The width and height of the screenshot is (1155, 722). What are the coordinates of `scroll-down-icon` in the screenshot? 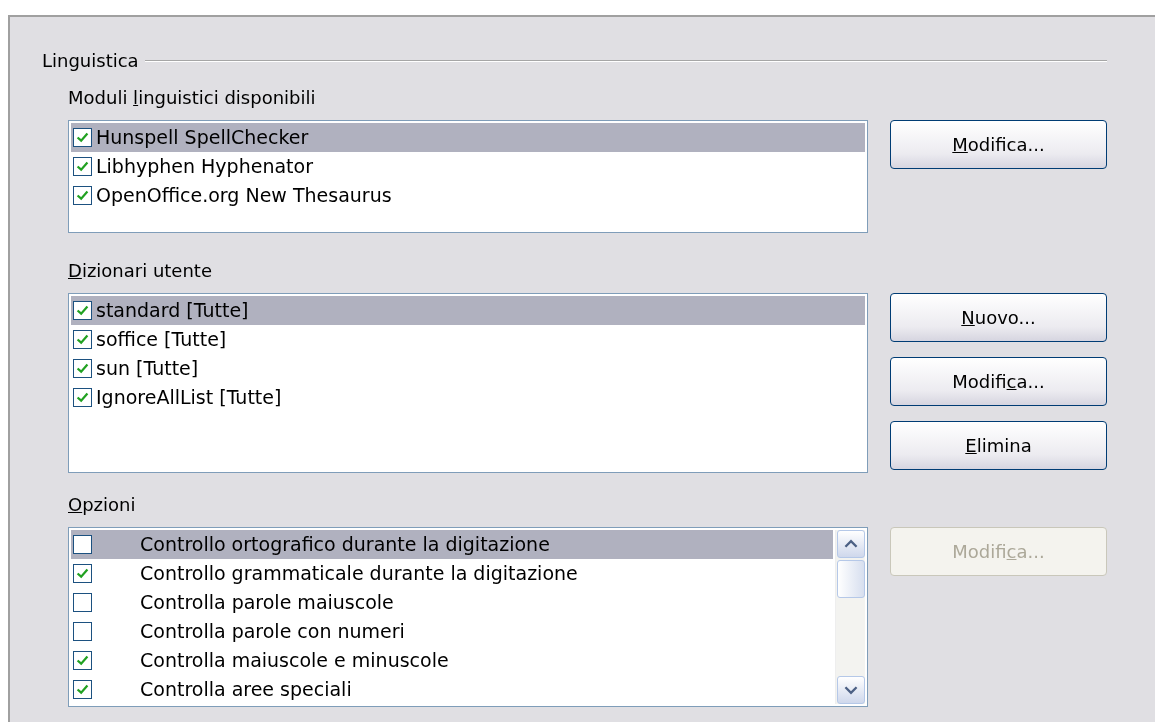 It's located at (850, 690).